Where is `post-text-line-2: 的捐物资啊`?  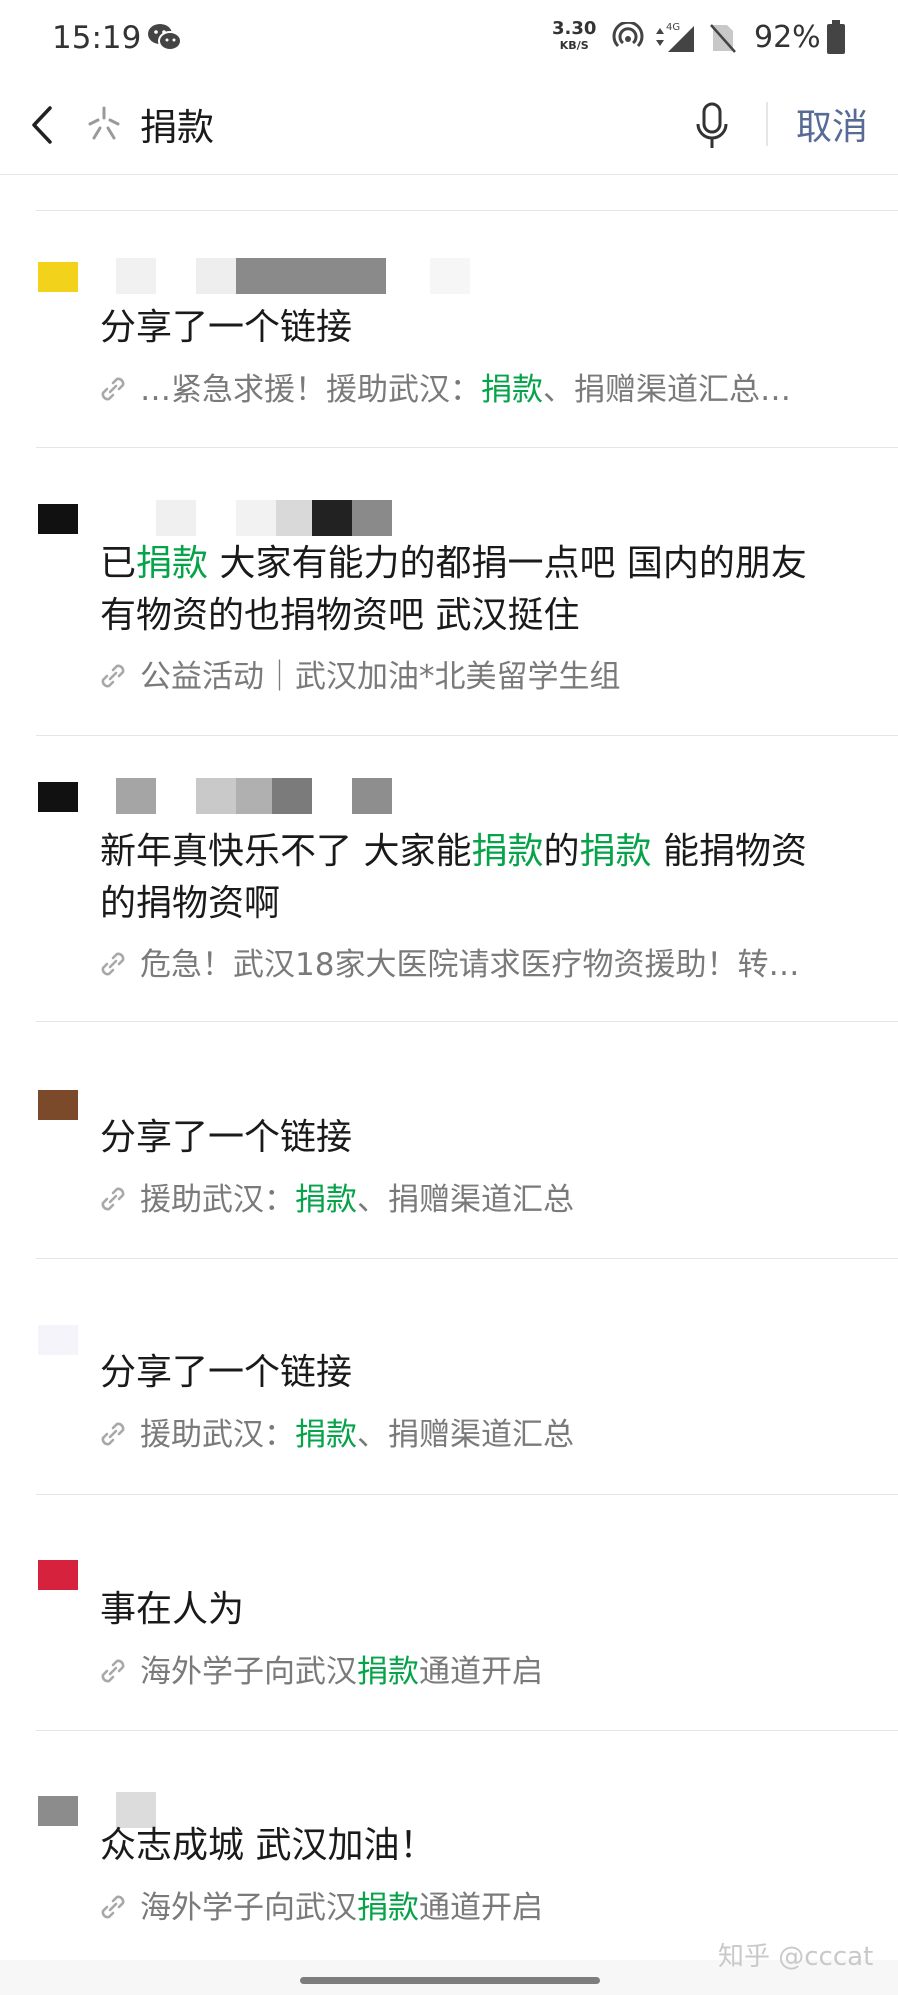
post-text-line-2: 的捐物资啊 is located at coordinates (480, 904).